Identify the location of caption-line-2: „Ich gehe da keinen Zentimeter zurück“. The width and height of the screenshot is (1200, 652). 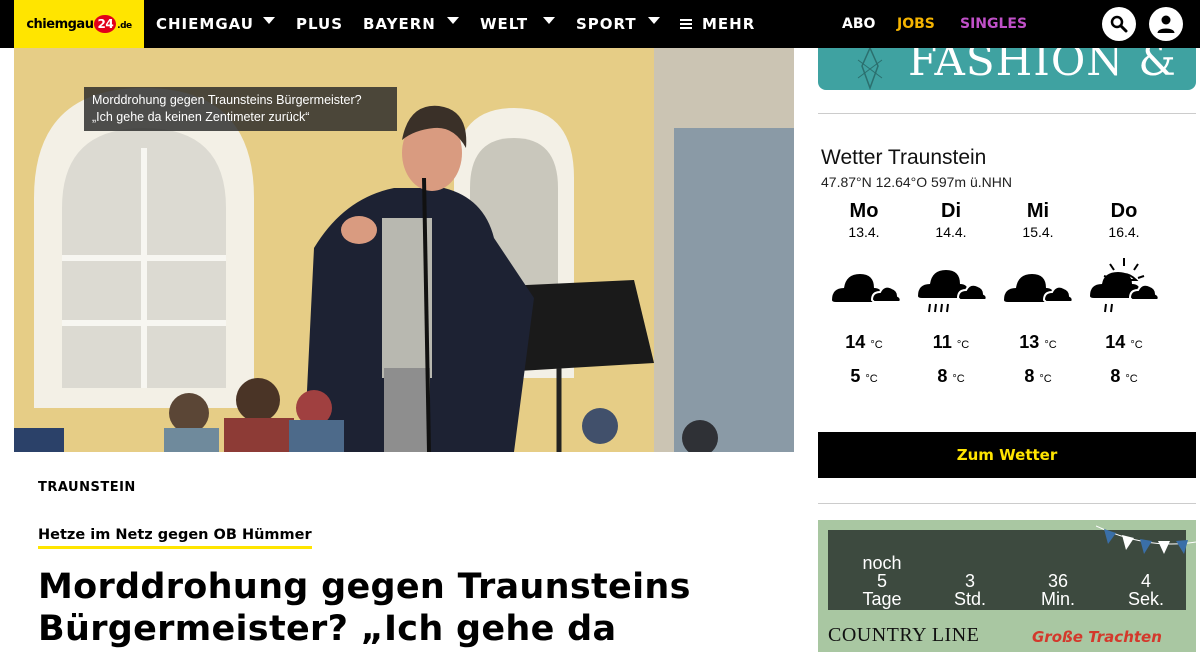
(201, 117).